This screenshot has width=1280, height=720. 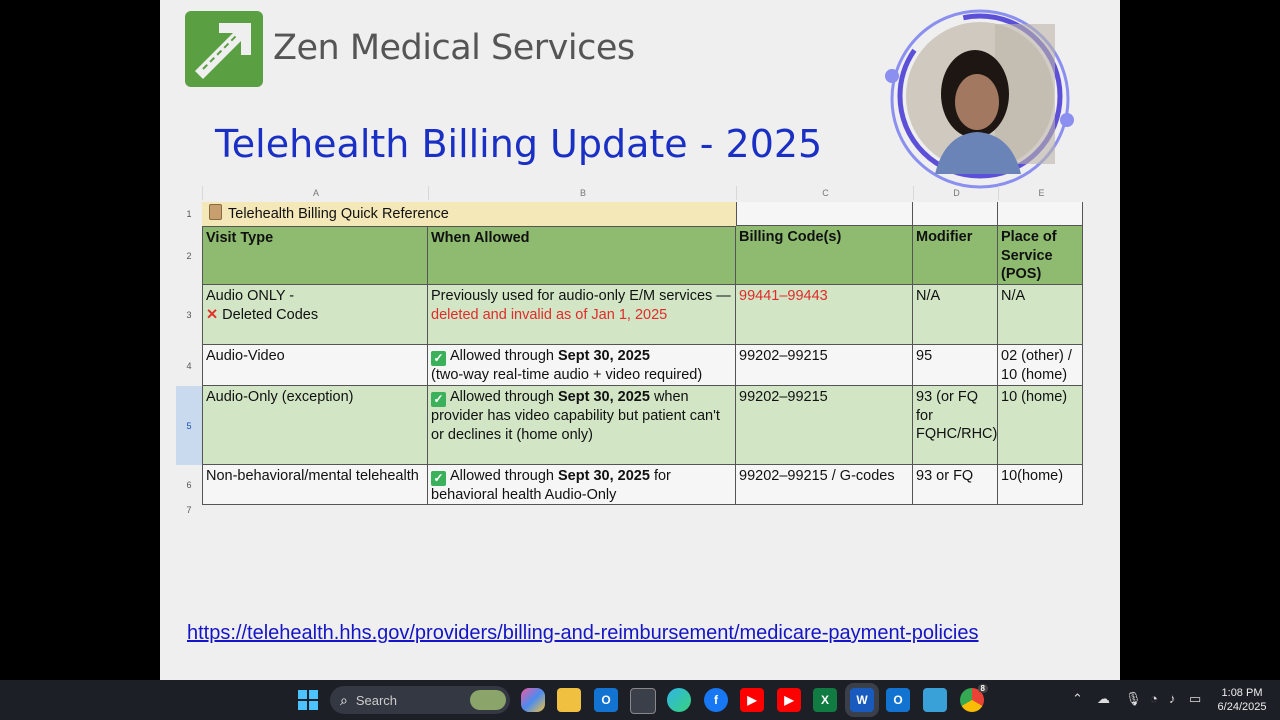 I want to click on cell-e6: 10(home), so click(x=1040, y=485).